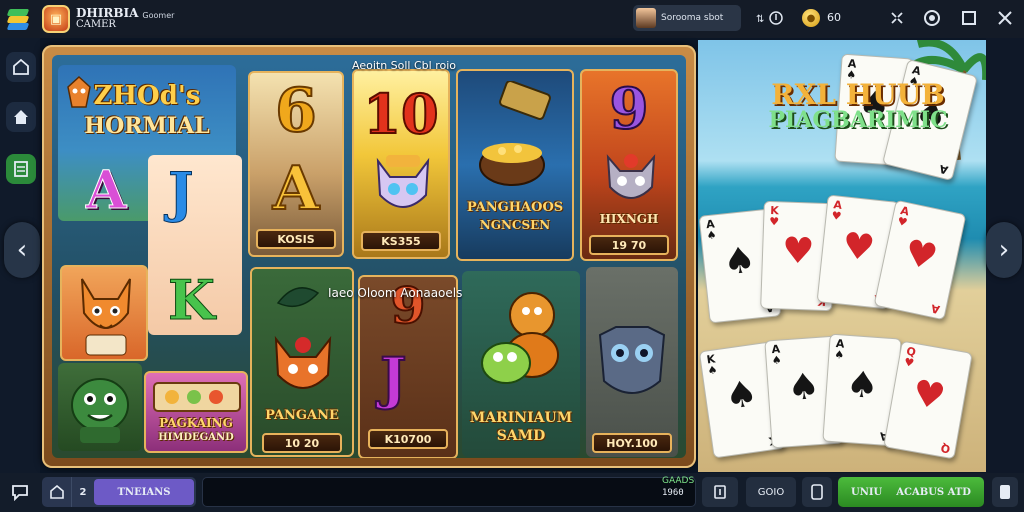  Describe the element at coordinates (515, 207) in the screenshot. I see `pot-caption-line1: PANGHAOOS` at that location.